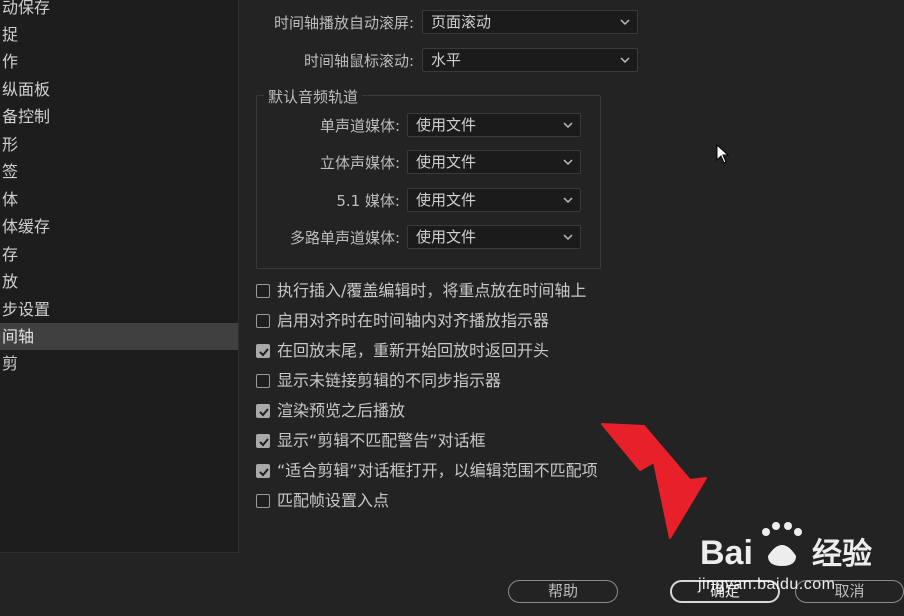 The width and height of the screenshot is (904, 616). I want to click on sidebar-item-labels: 签, so click(119, 171).